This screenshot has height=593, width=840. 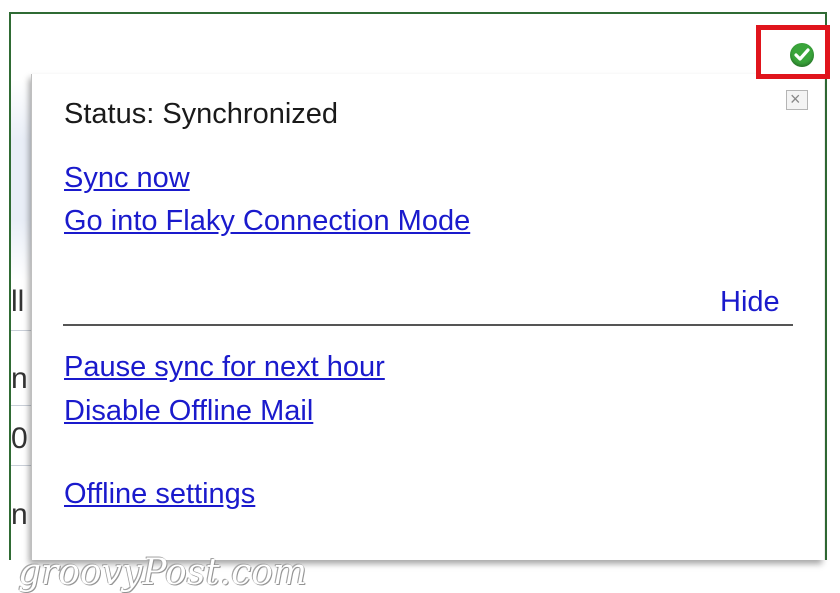 I want to click on close-icon: ×, so click(x=795, y=99).